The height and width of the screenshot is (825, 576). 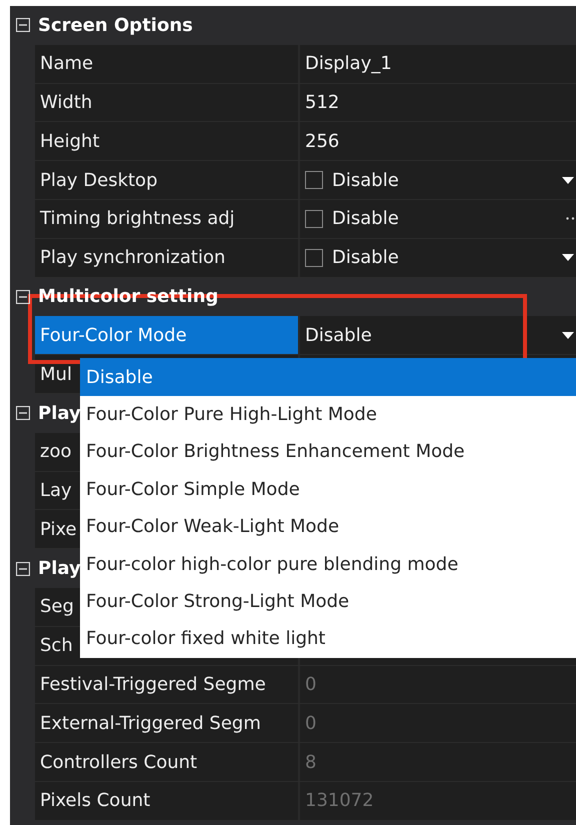 What do you see at coordinates (571, 218) in the screenshot?
I see `ellipsis-icon` at bounding box center [571, 218].